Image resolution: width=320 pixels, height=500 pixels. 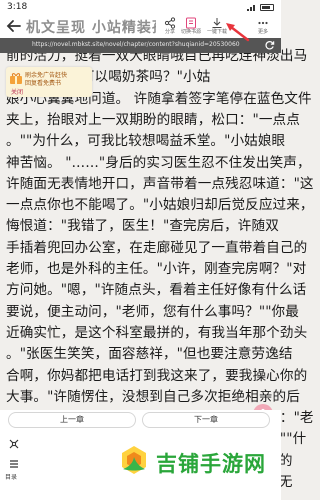 I want to click on refresh-icon, so click(x=269, y=45).